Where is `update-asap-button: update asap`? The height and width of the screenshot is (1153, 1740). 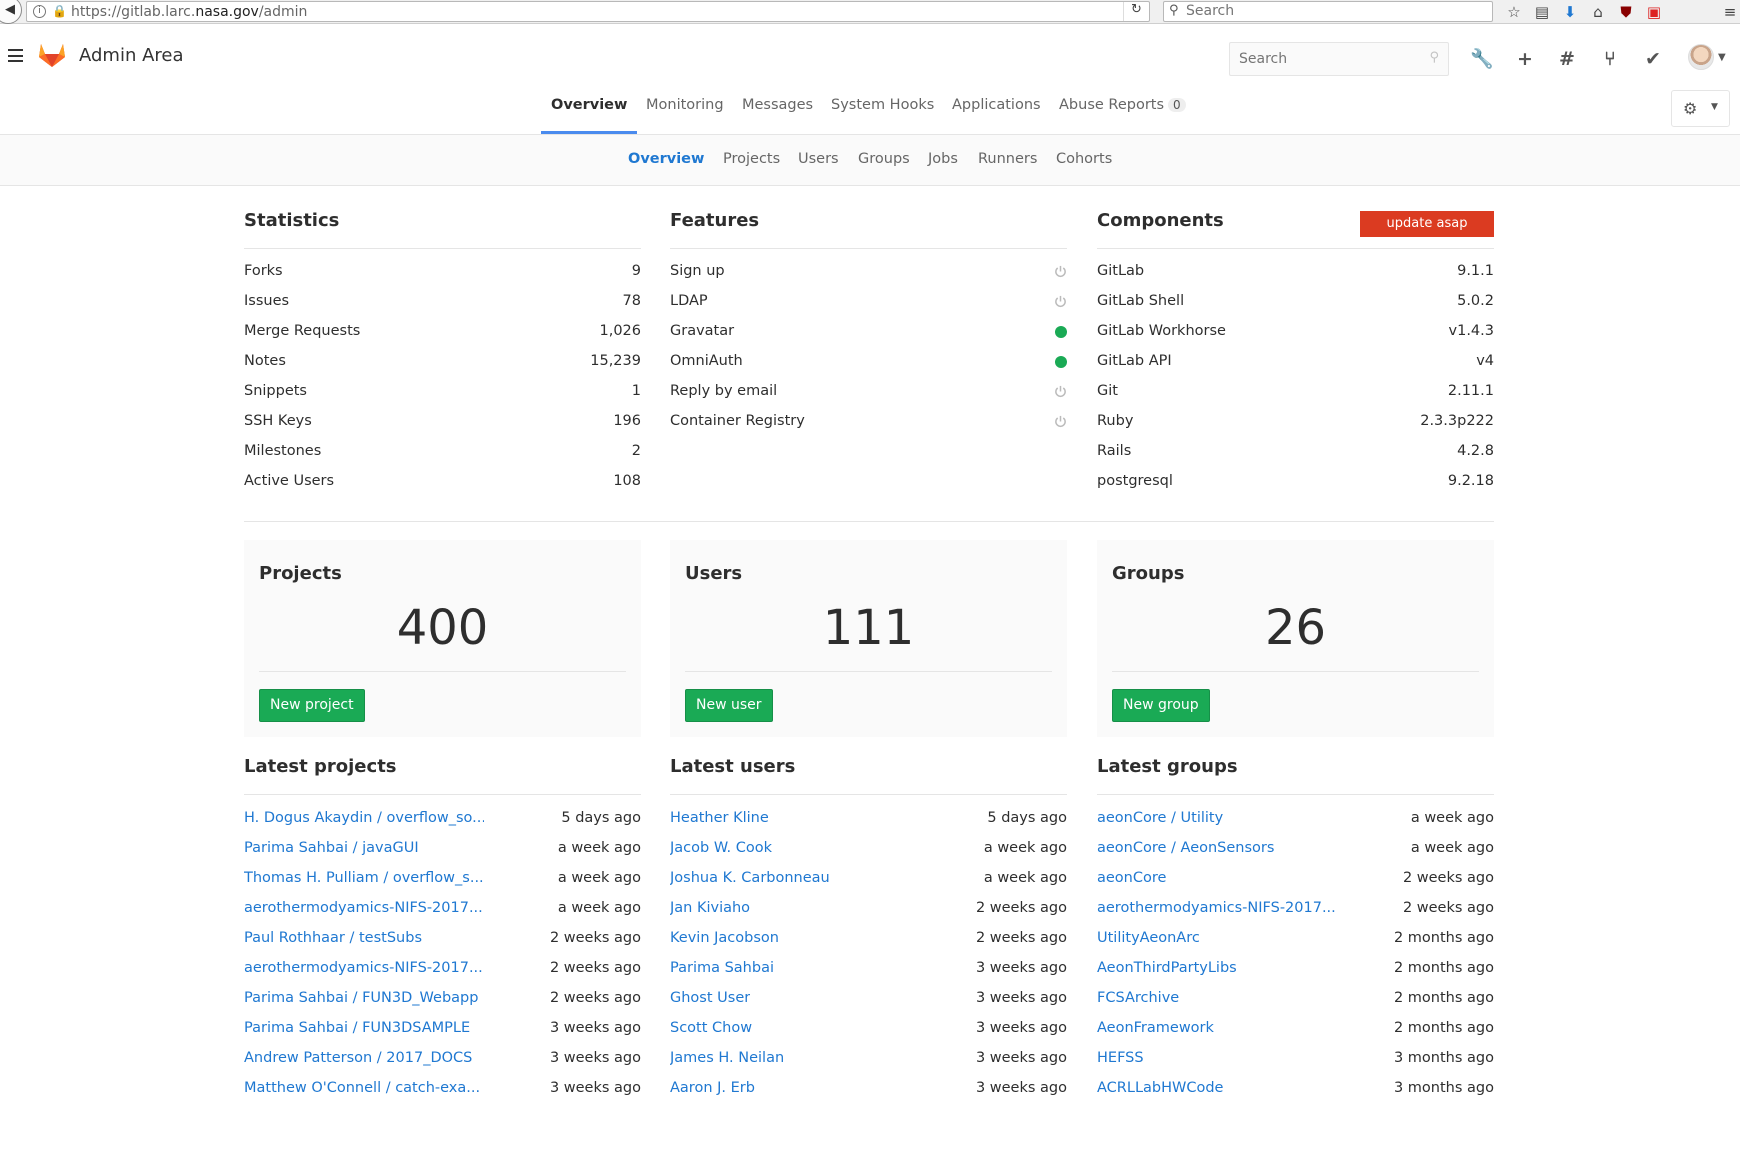 update-asap-button: update asap is located at coordinates (1427, 224).